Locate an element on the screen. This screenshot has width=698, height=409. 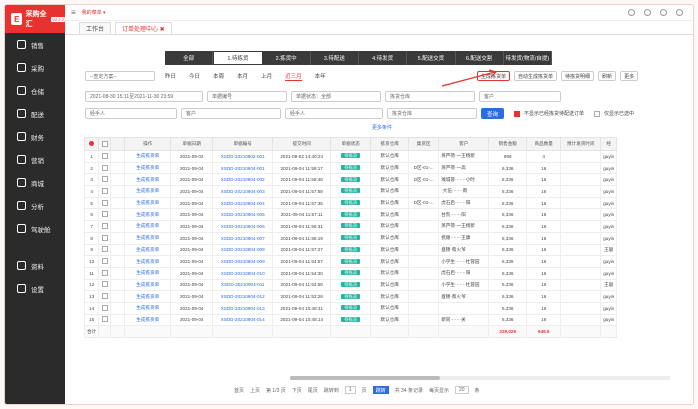
goto-button: 跳转 is located at coordinates (380, 390).